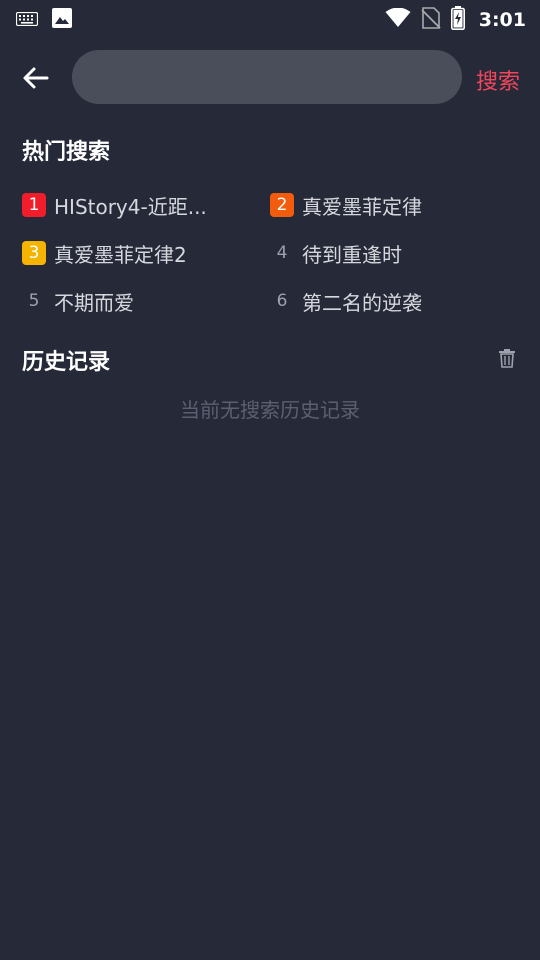  Describe the element at coordinates (267, 77) in the screenshot. I see `search-input` at that location.